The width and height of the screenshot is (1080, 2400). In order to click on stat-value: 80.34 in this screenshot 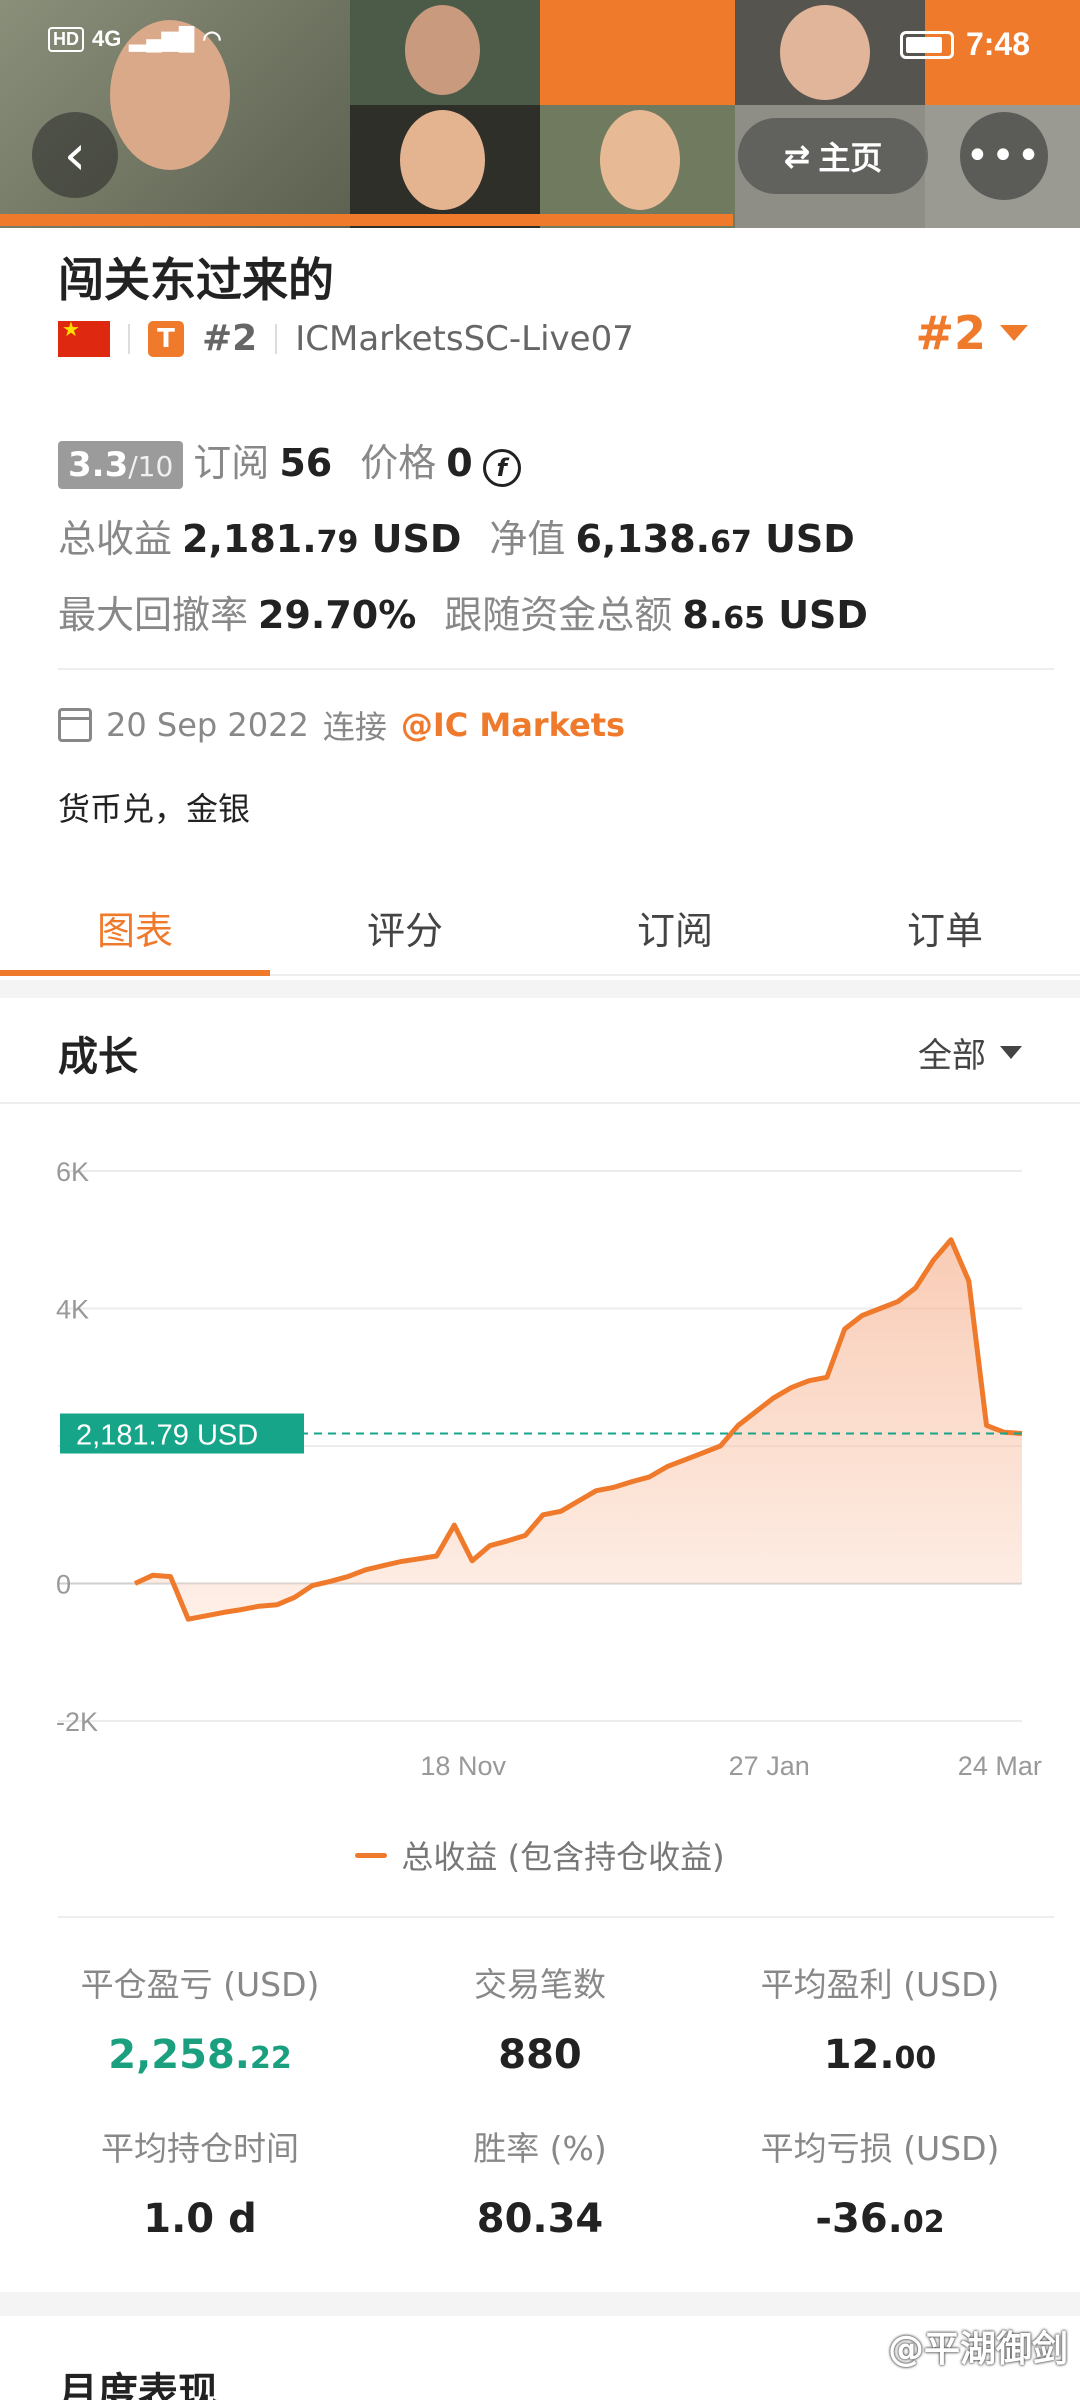, I will do `click(540, 2219)`.